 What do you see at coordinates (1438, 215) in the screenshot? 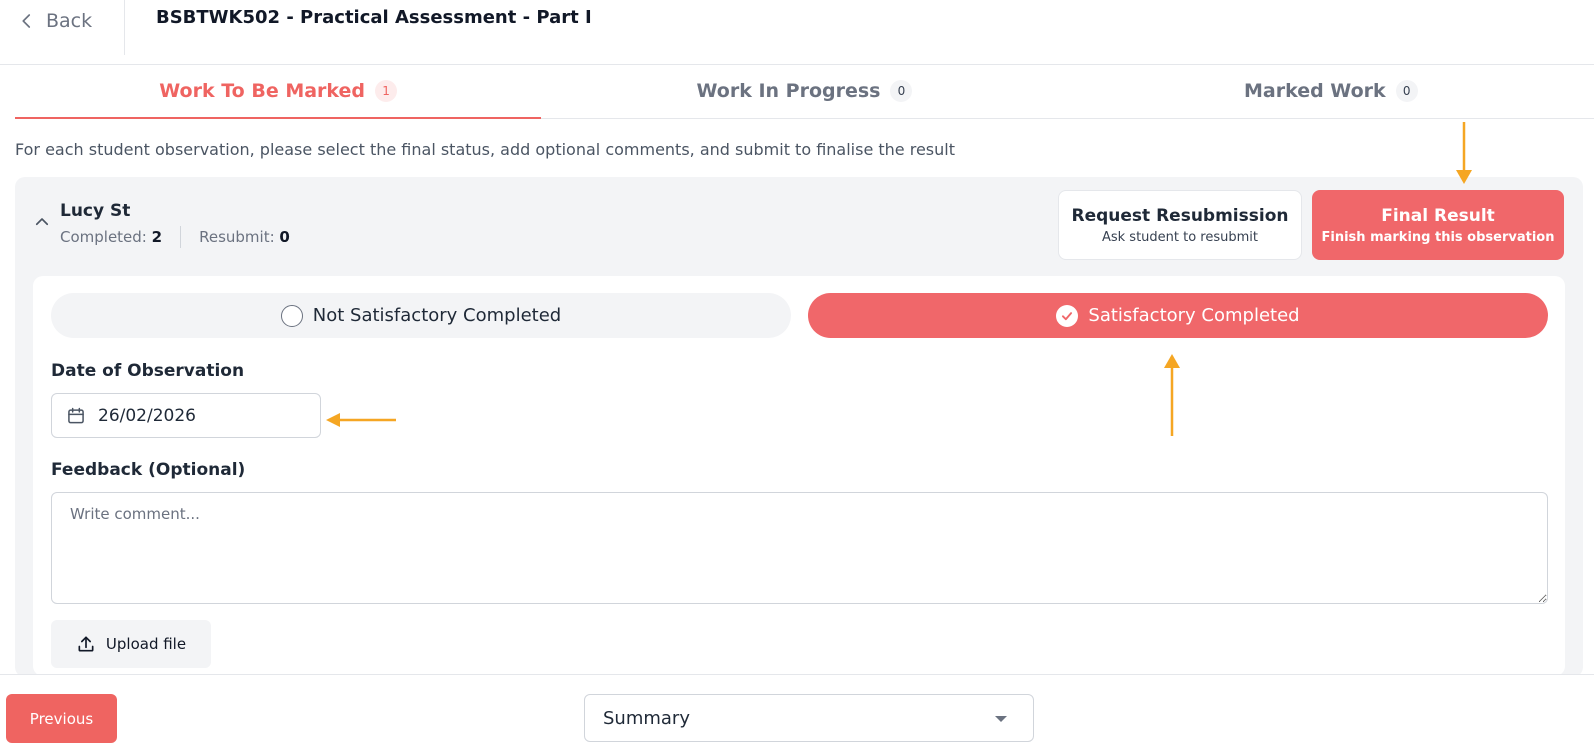
I see `final-result-title: Final Result` at bounding box center [1438, 215].